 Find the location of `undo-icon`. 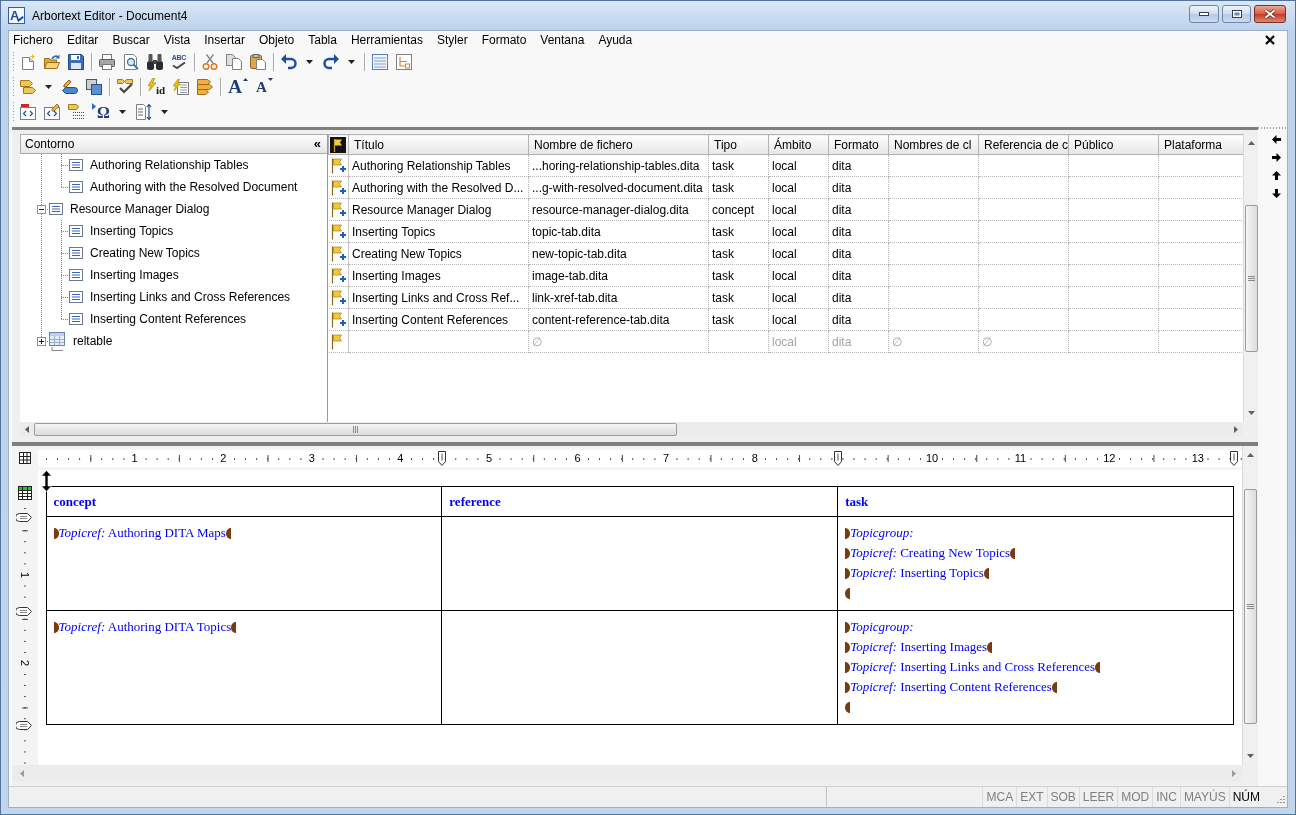

undo-icon is located at coordinates (289, 61).